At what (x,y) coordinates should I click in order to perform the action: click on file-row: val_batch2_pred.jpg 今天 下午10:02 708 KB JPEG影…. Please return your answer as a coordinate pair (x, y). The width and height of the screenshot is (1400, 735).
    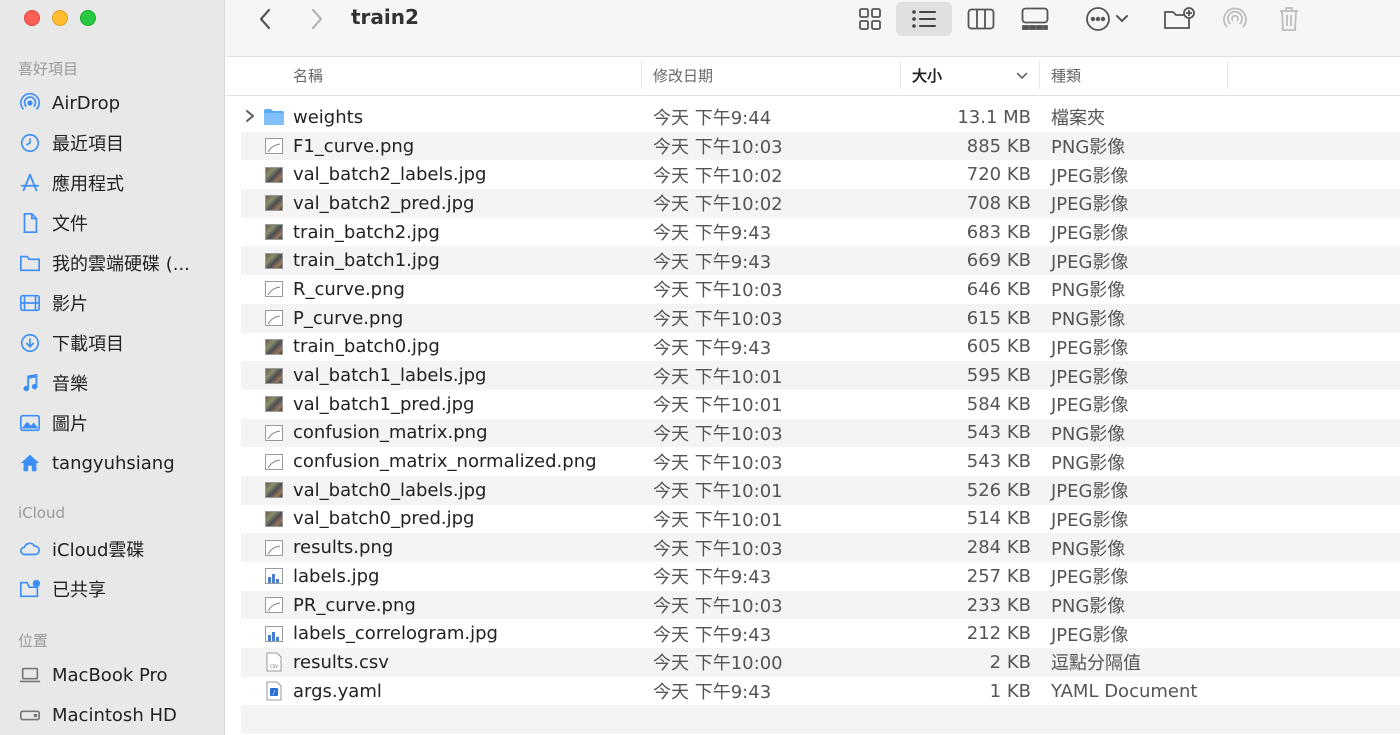
    Looking at the image, I should click on (820, 203).